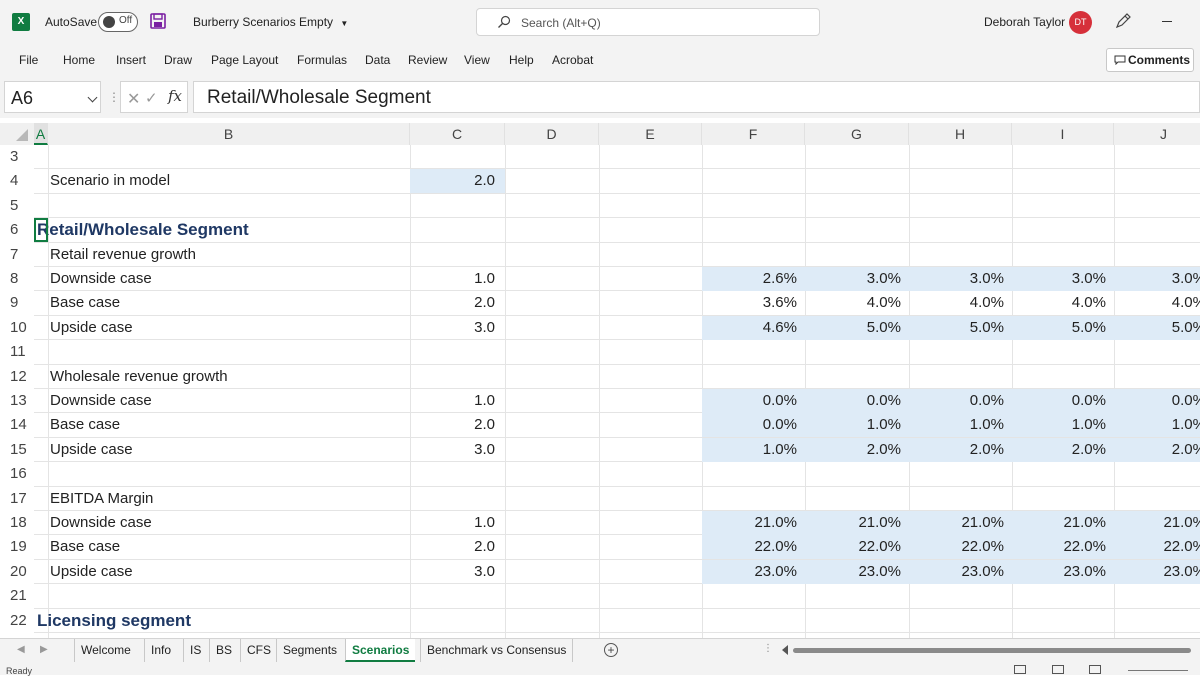 The height and width of the screenshot is (676, 1200). I want to click on check-icon: ✓, so click(151, 98).